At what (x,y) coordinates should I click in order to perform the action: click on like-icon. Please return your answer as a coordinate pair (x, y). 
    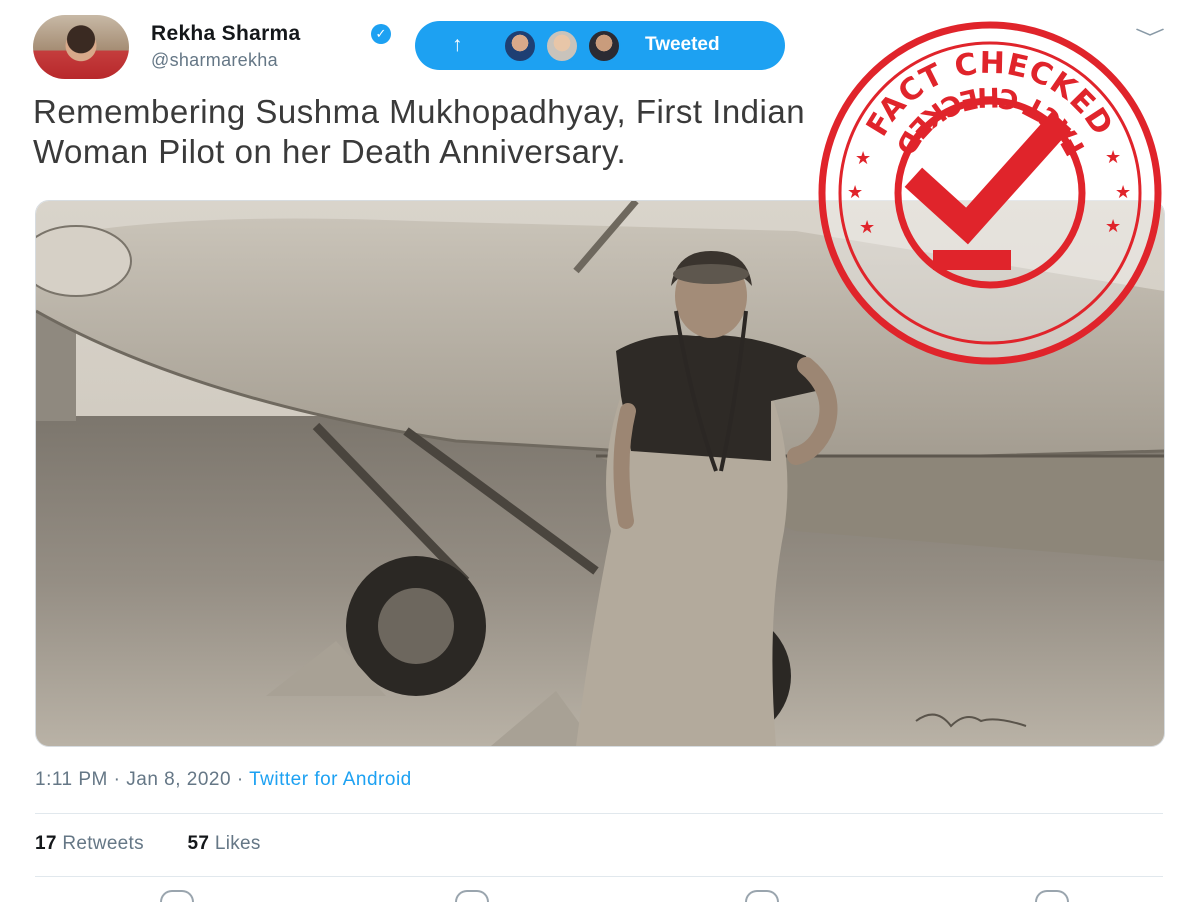
    Looking at the image, I should click on (762, 896).